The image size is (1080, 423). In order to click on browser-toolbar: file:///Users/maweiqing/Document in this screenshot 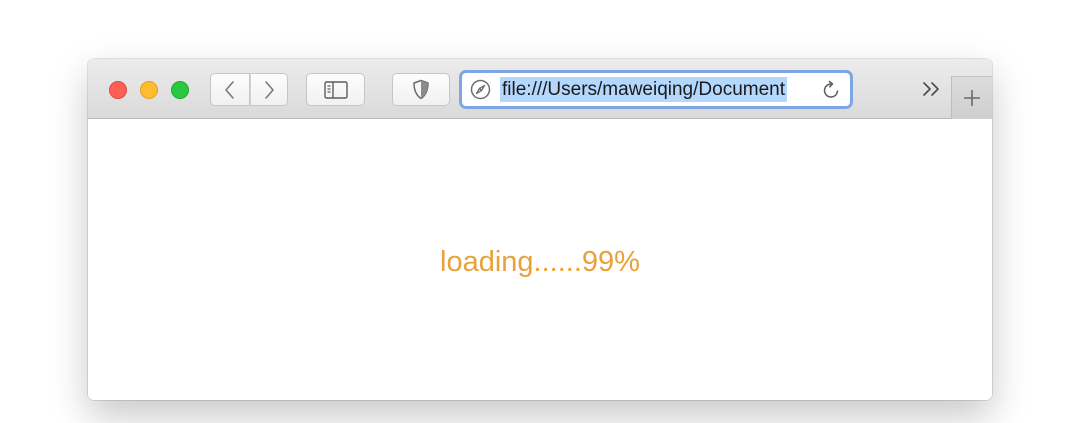, I will do `click(540, 89)`.